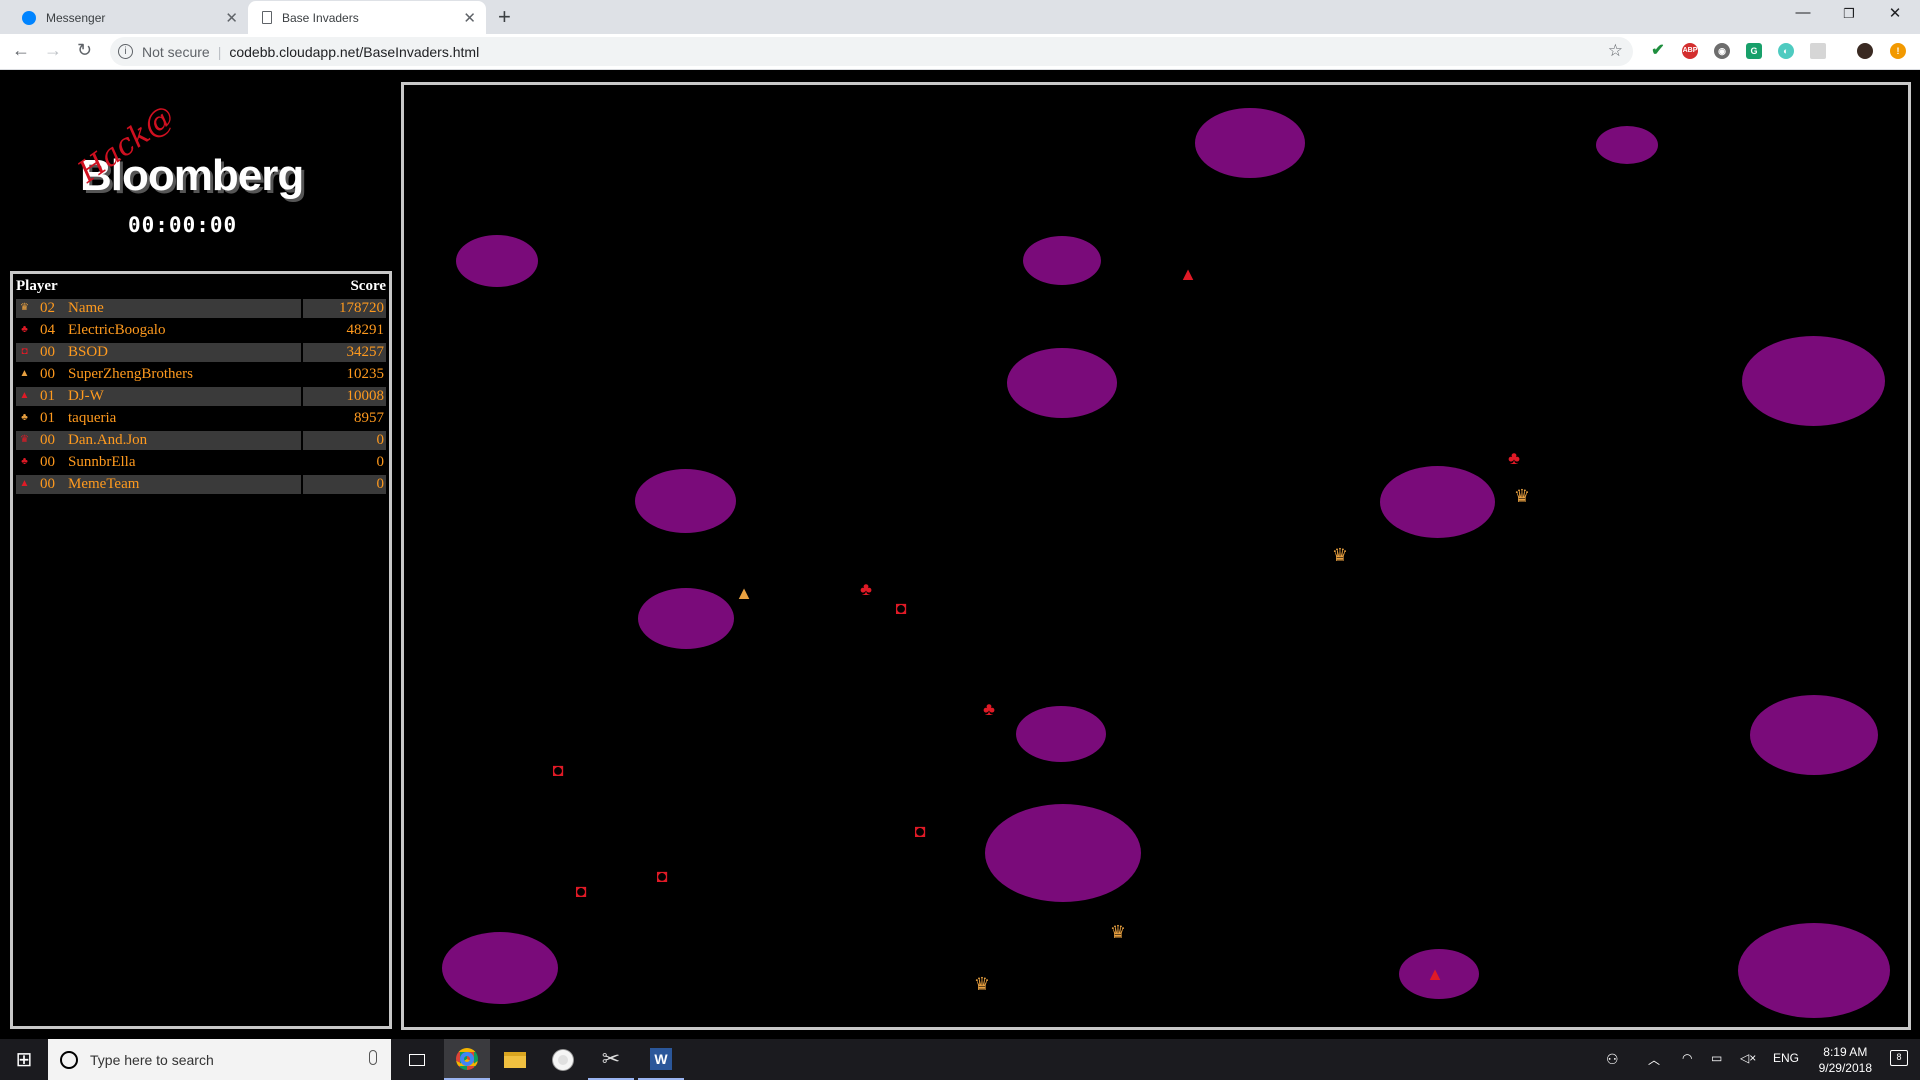 The height and width of the screenshot is (1080, 1920). I want to click on tab-base-invaders: Base Invaders ✕, so click(367, 17).